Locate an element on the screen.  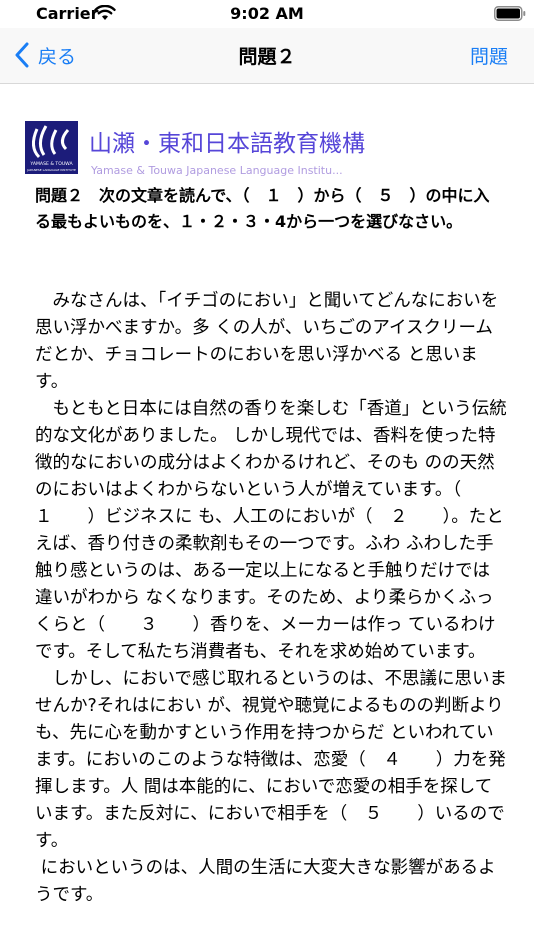
question-list-button: 問題 is located at coordinates (489, 55).